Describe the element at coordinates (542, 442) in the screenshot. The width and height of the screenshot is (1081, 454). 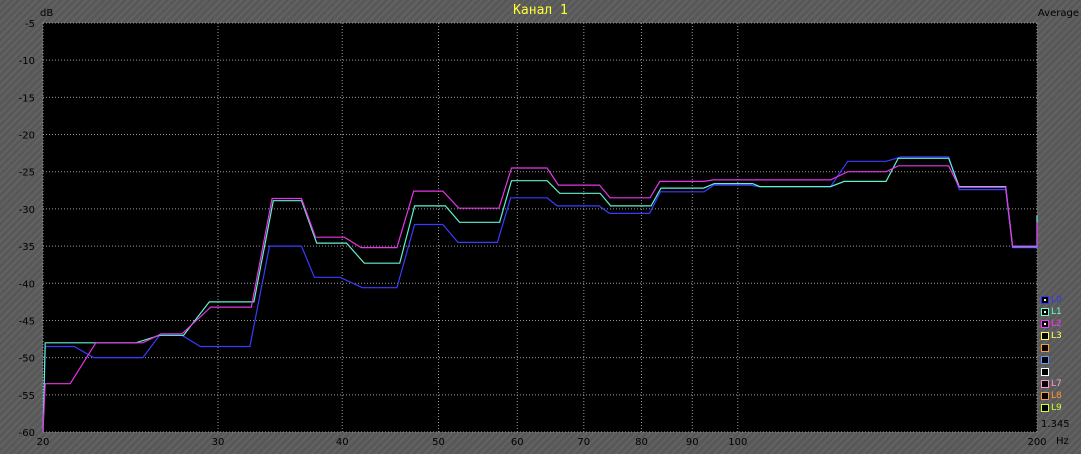
I see `x-axis-ticks: 20 30 40 50 60 70 80 90 100 200` at that location.